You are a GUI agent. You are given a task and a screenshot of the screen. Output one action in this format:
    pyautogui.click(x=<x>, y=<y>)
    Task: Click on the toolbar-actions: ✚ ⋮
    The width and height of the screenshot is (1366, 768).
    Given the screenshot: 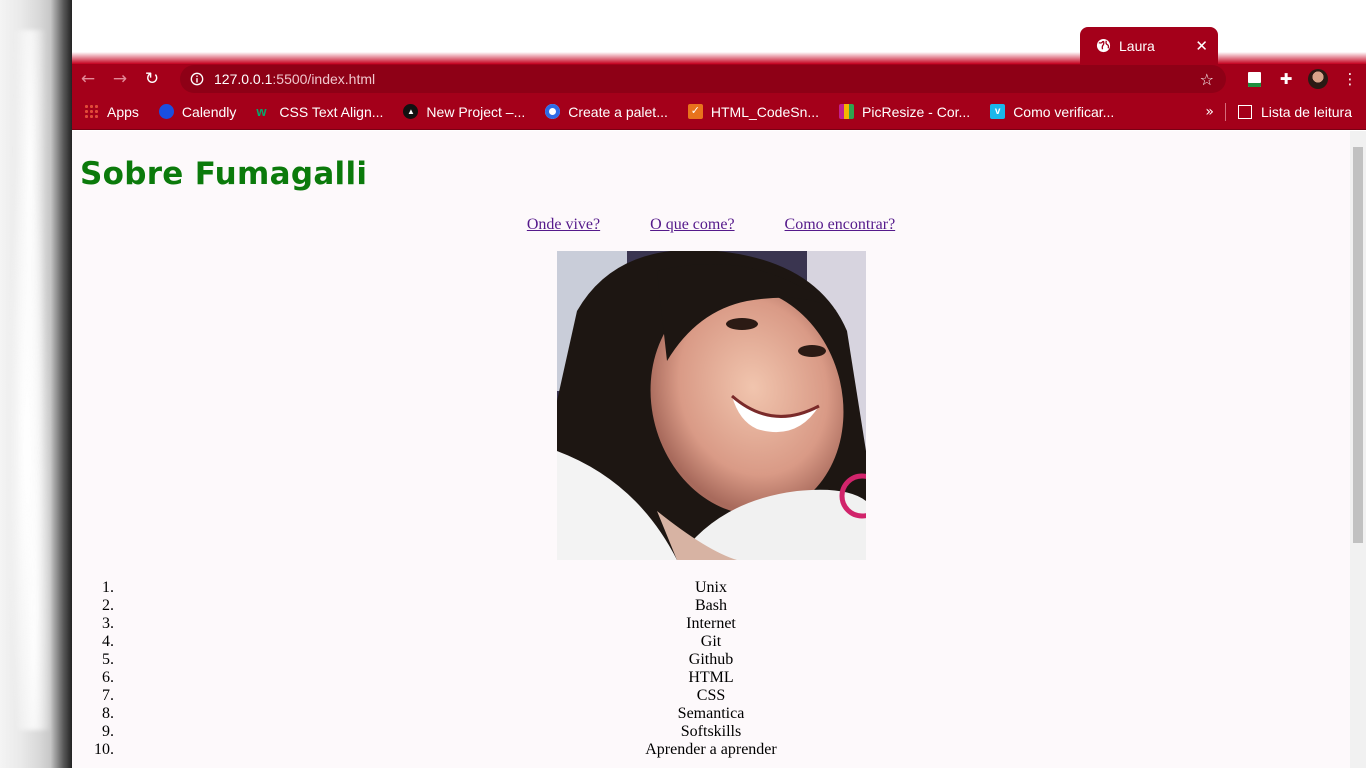 What is the action you would take?
    pyautogui.click(x=1302, y=79)
    